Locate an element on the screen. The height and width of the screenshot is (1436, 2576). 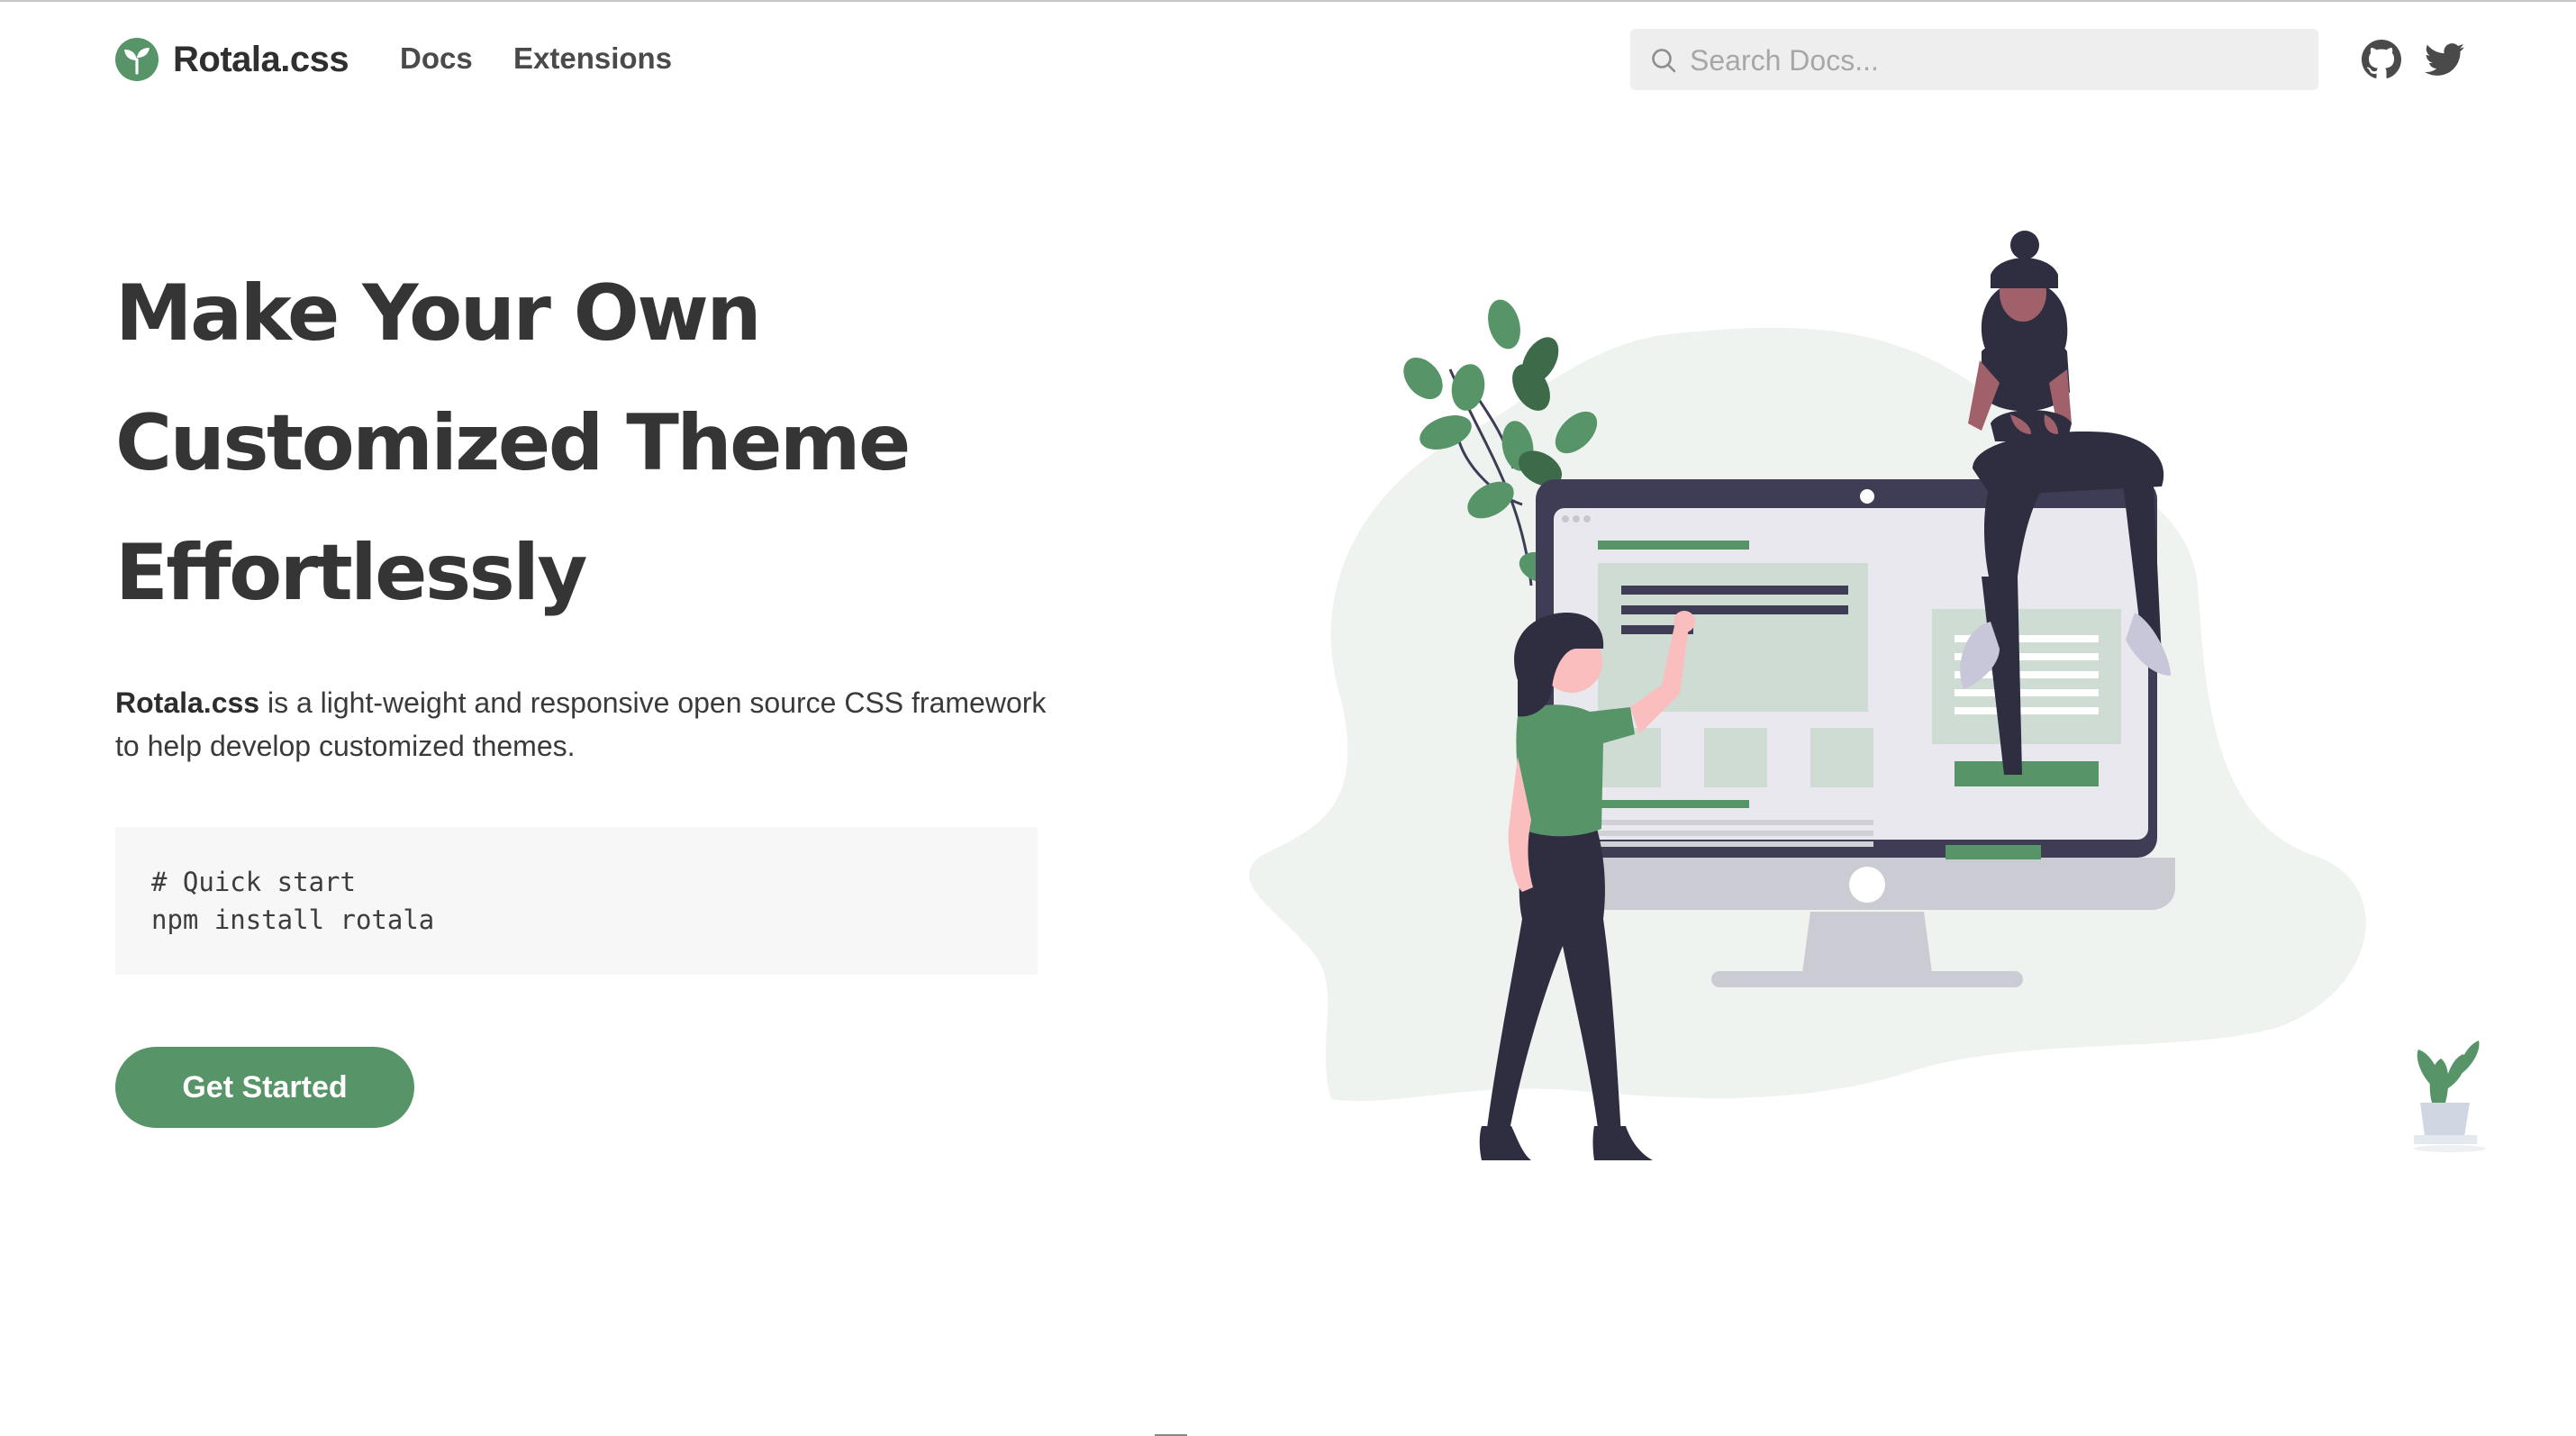
hero-title-line-1: Make Your Own is located at coordinates (439, 313).